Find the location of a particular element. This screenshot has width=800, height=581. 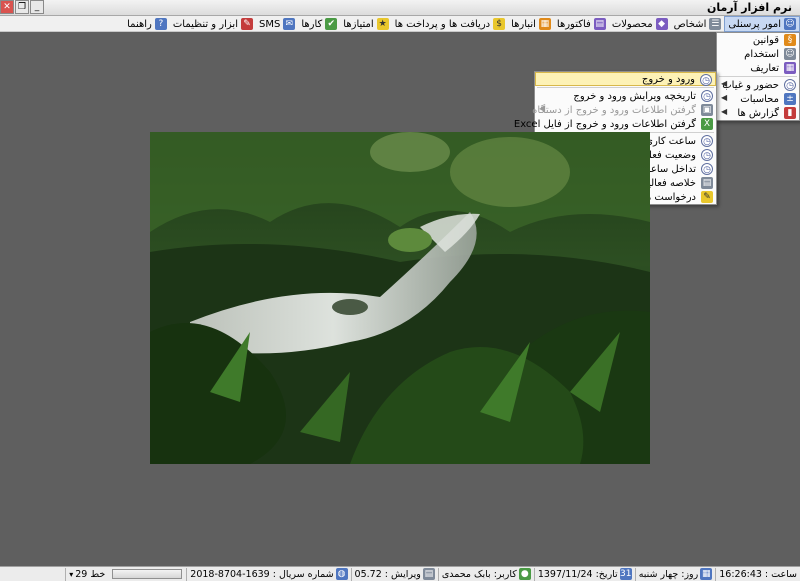

personnel-menu-item-2: ▦ تعاریف is located at coordinates (758, 68).